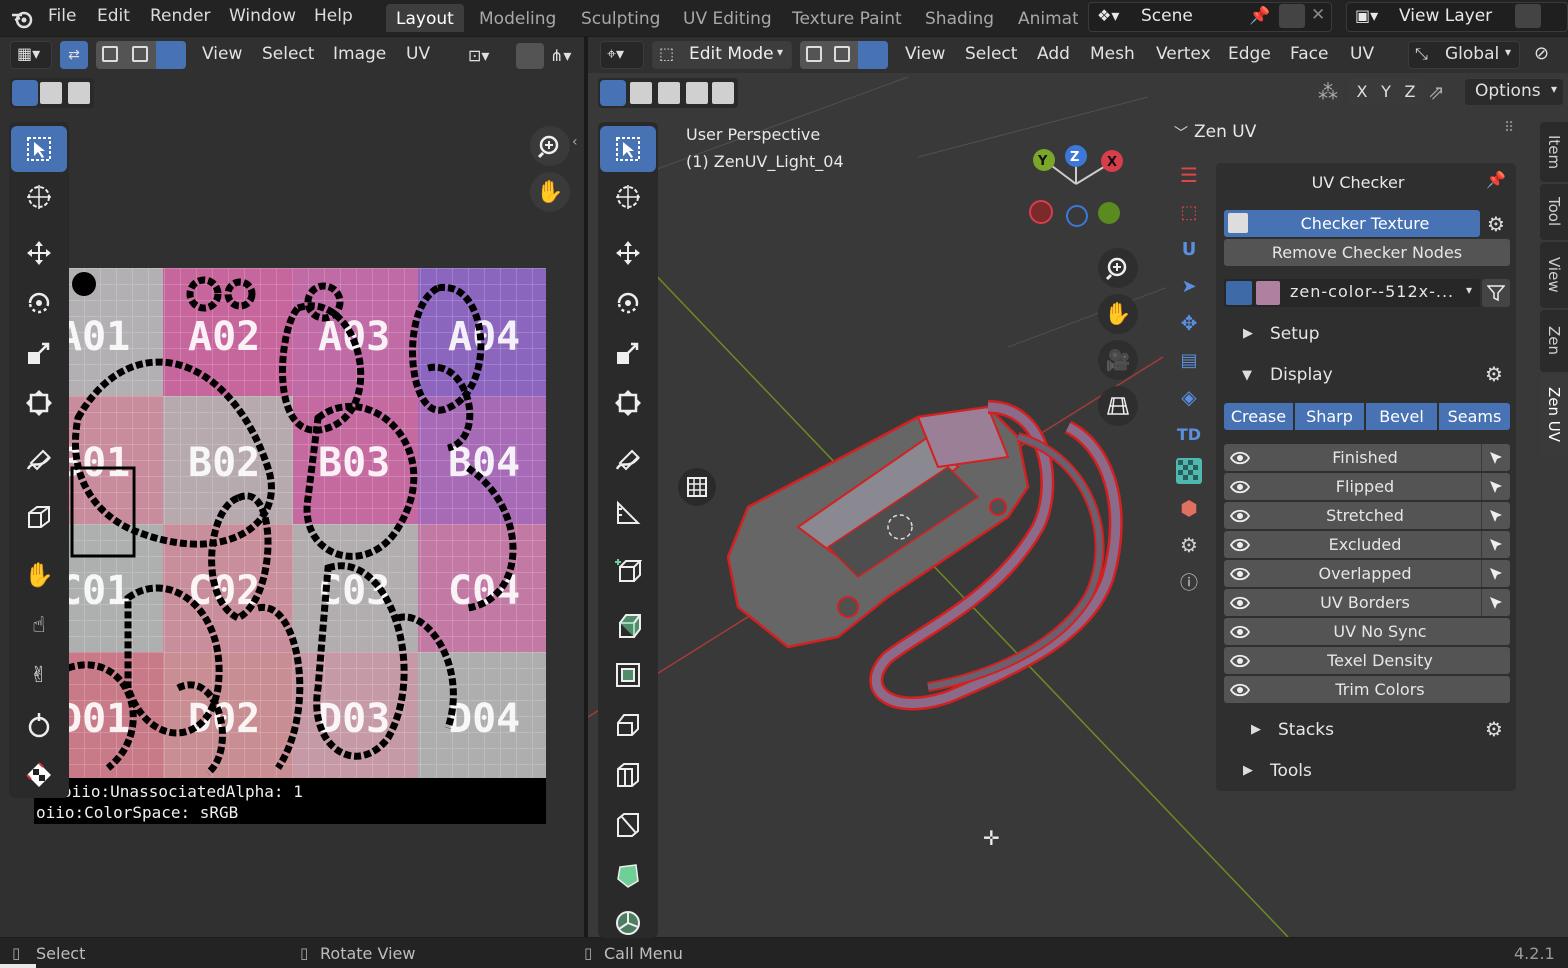  Describe the element at coordinates (1189, 545) in the screenshot. I see `zen-preferences-icon: ⚙` at that location.